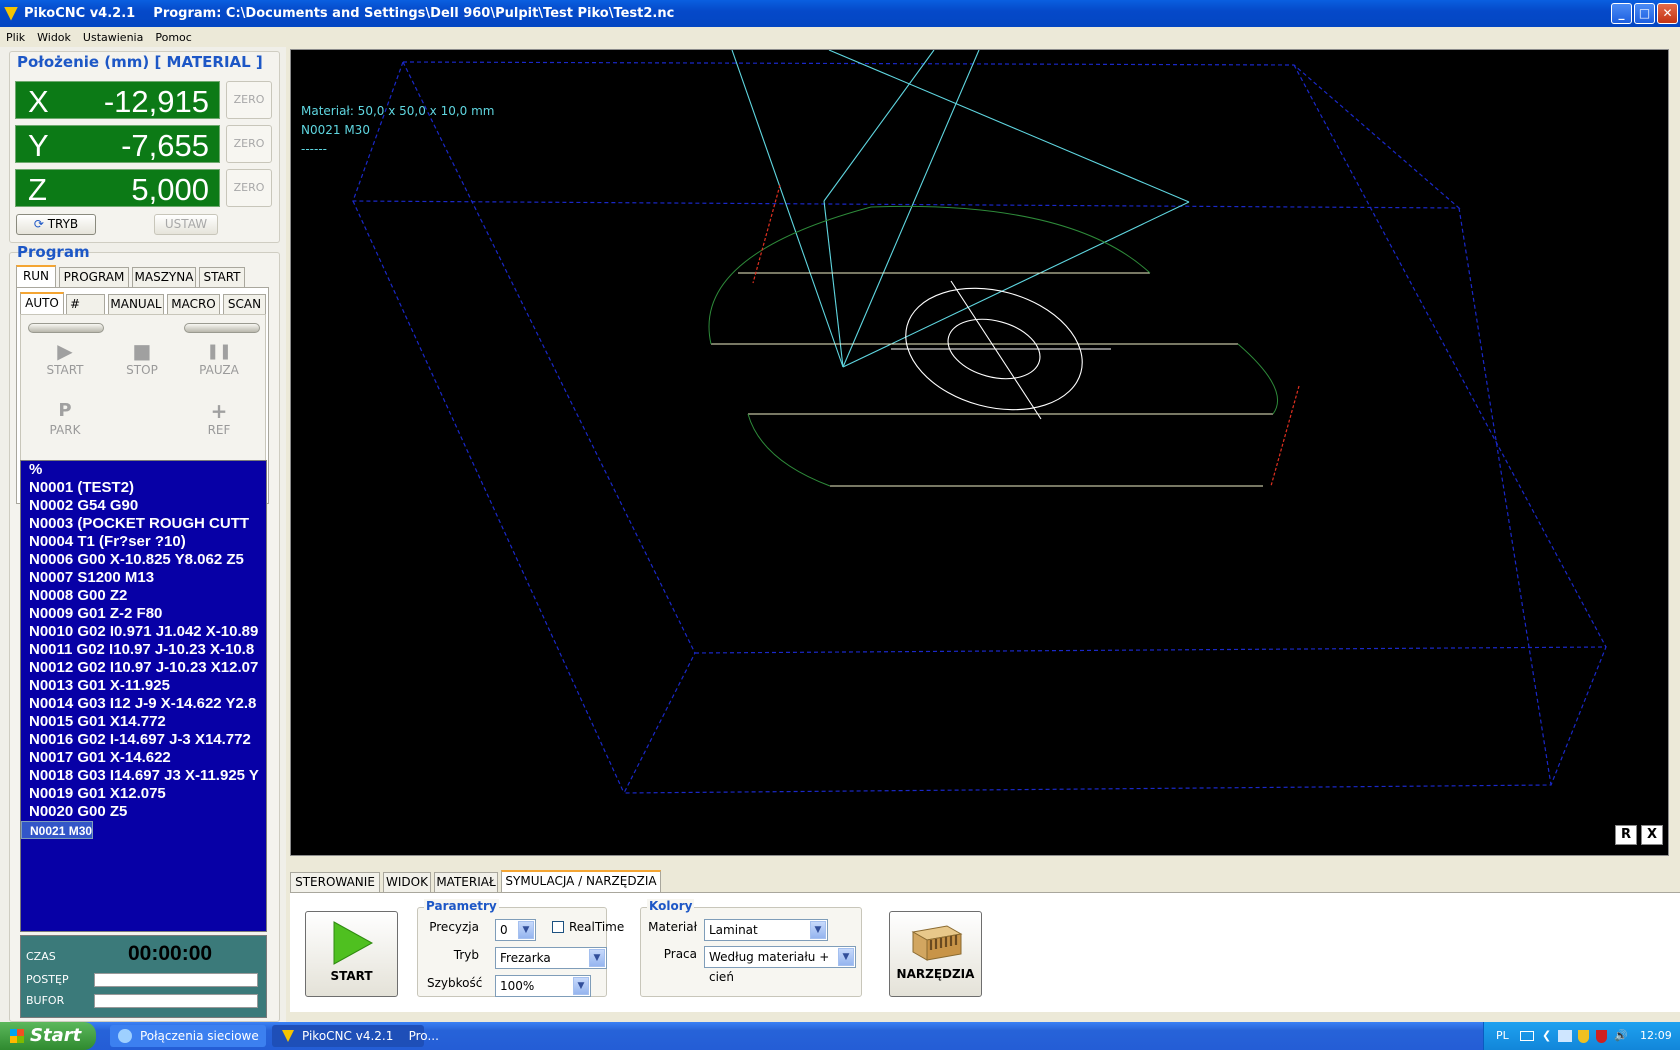 This screenshot has width=1680, height=1050. Describe the element at coordinates (846, 957) in the screenshot. I see `chevron-down-icon: ▼` at that location.